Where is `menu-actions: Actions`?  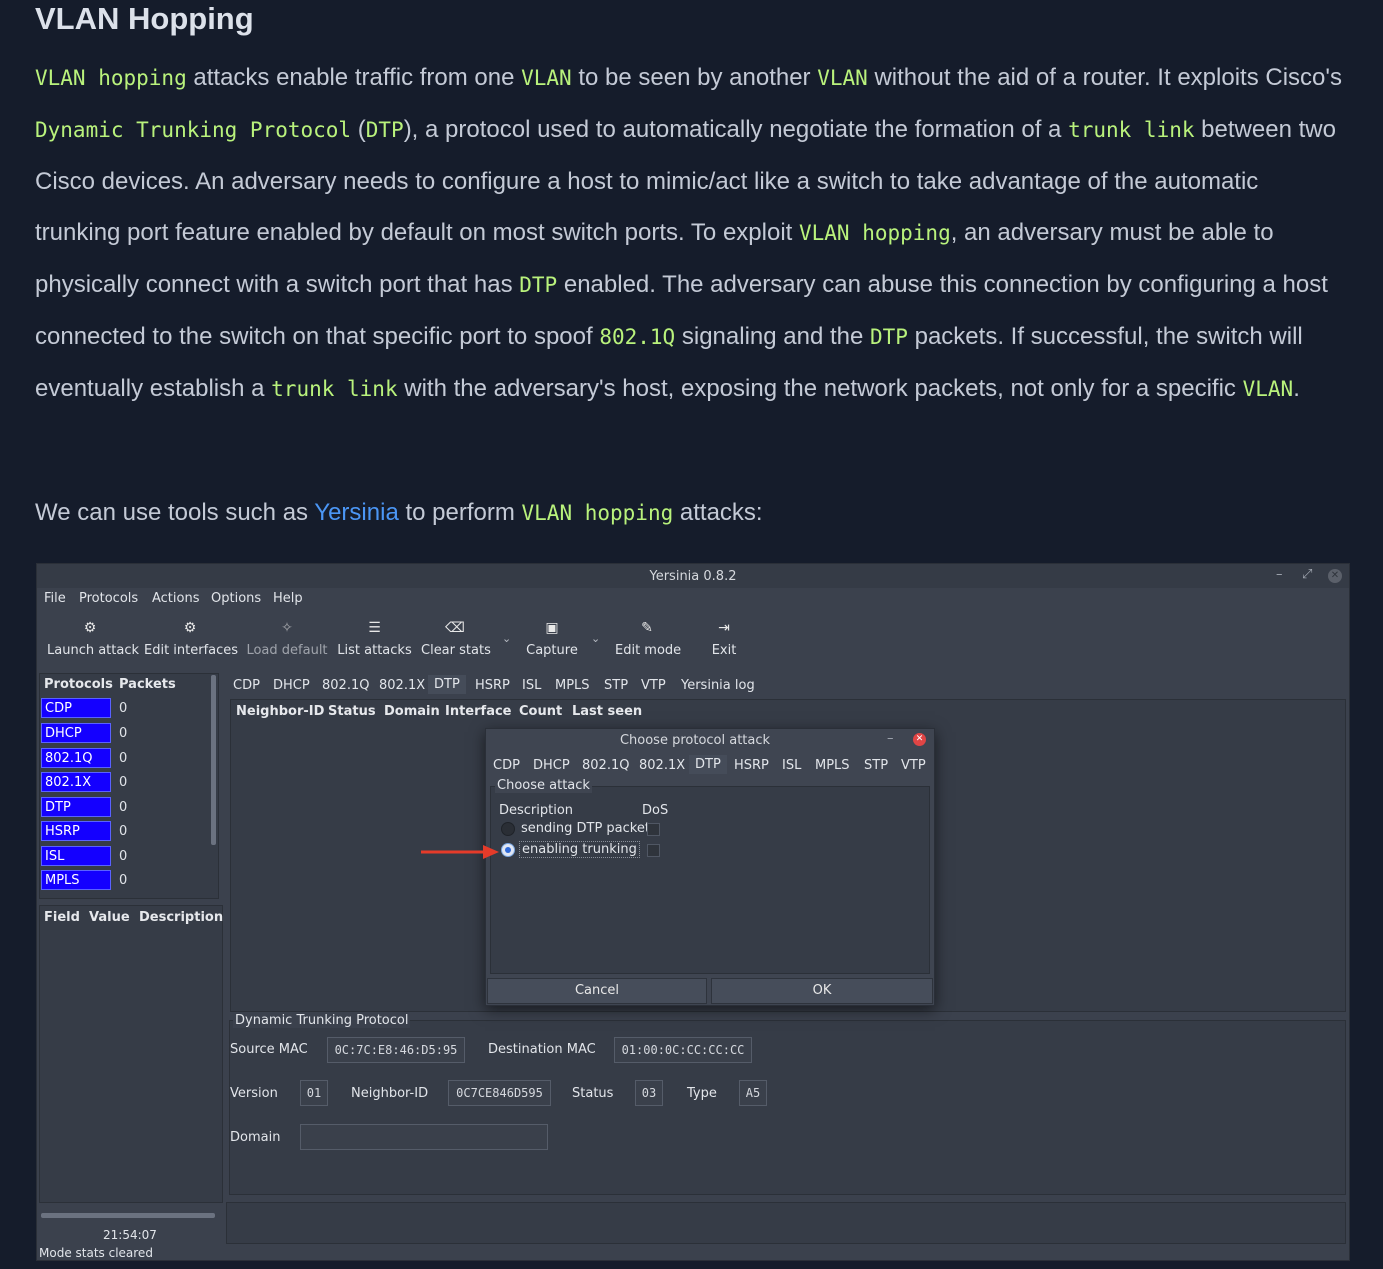
menu-actions: Actions is located at coordinates (176, 598).